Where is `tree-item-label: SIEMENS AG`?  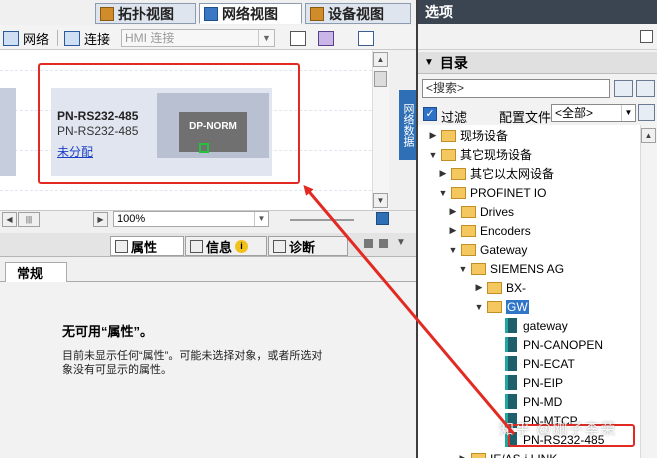 tree-item-label: SIEMENS AG is located at coordinates (527, 268).